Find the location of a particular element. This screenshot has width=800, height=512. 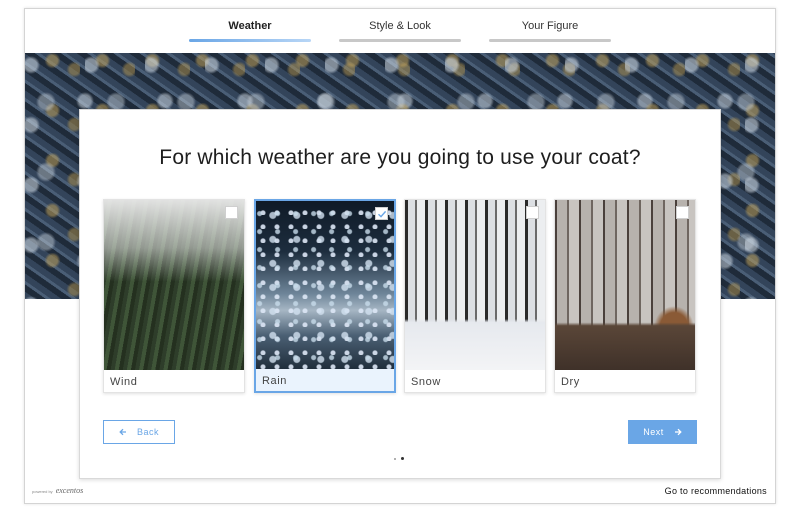

option-label: Rain is located at coordinates (275, 381).